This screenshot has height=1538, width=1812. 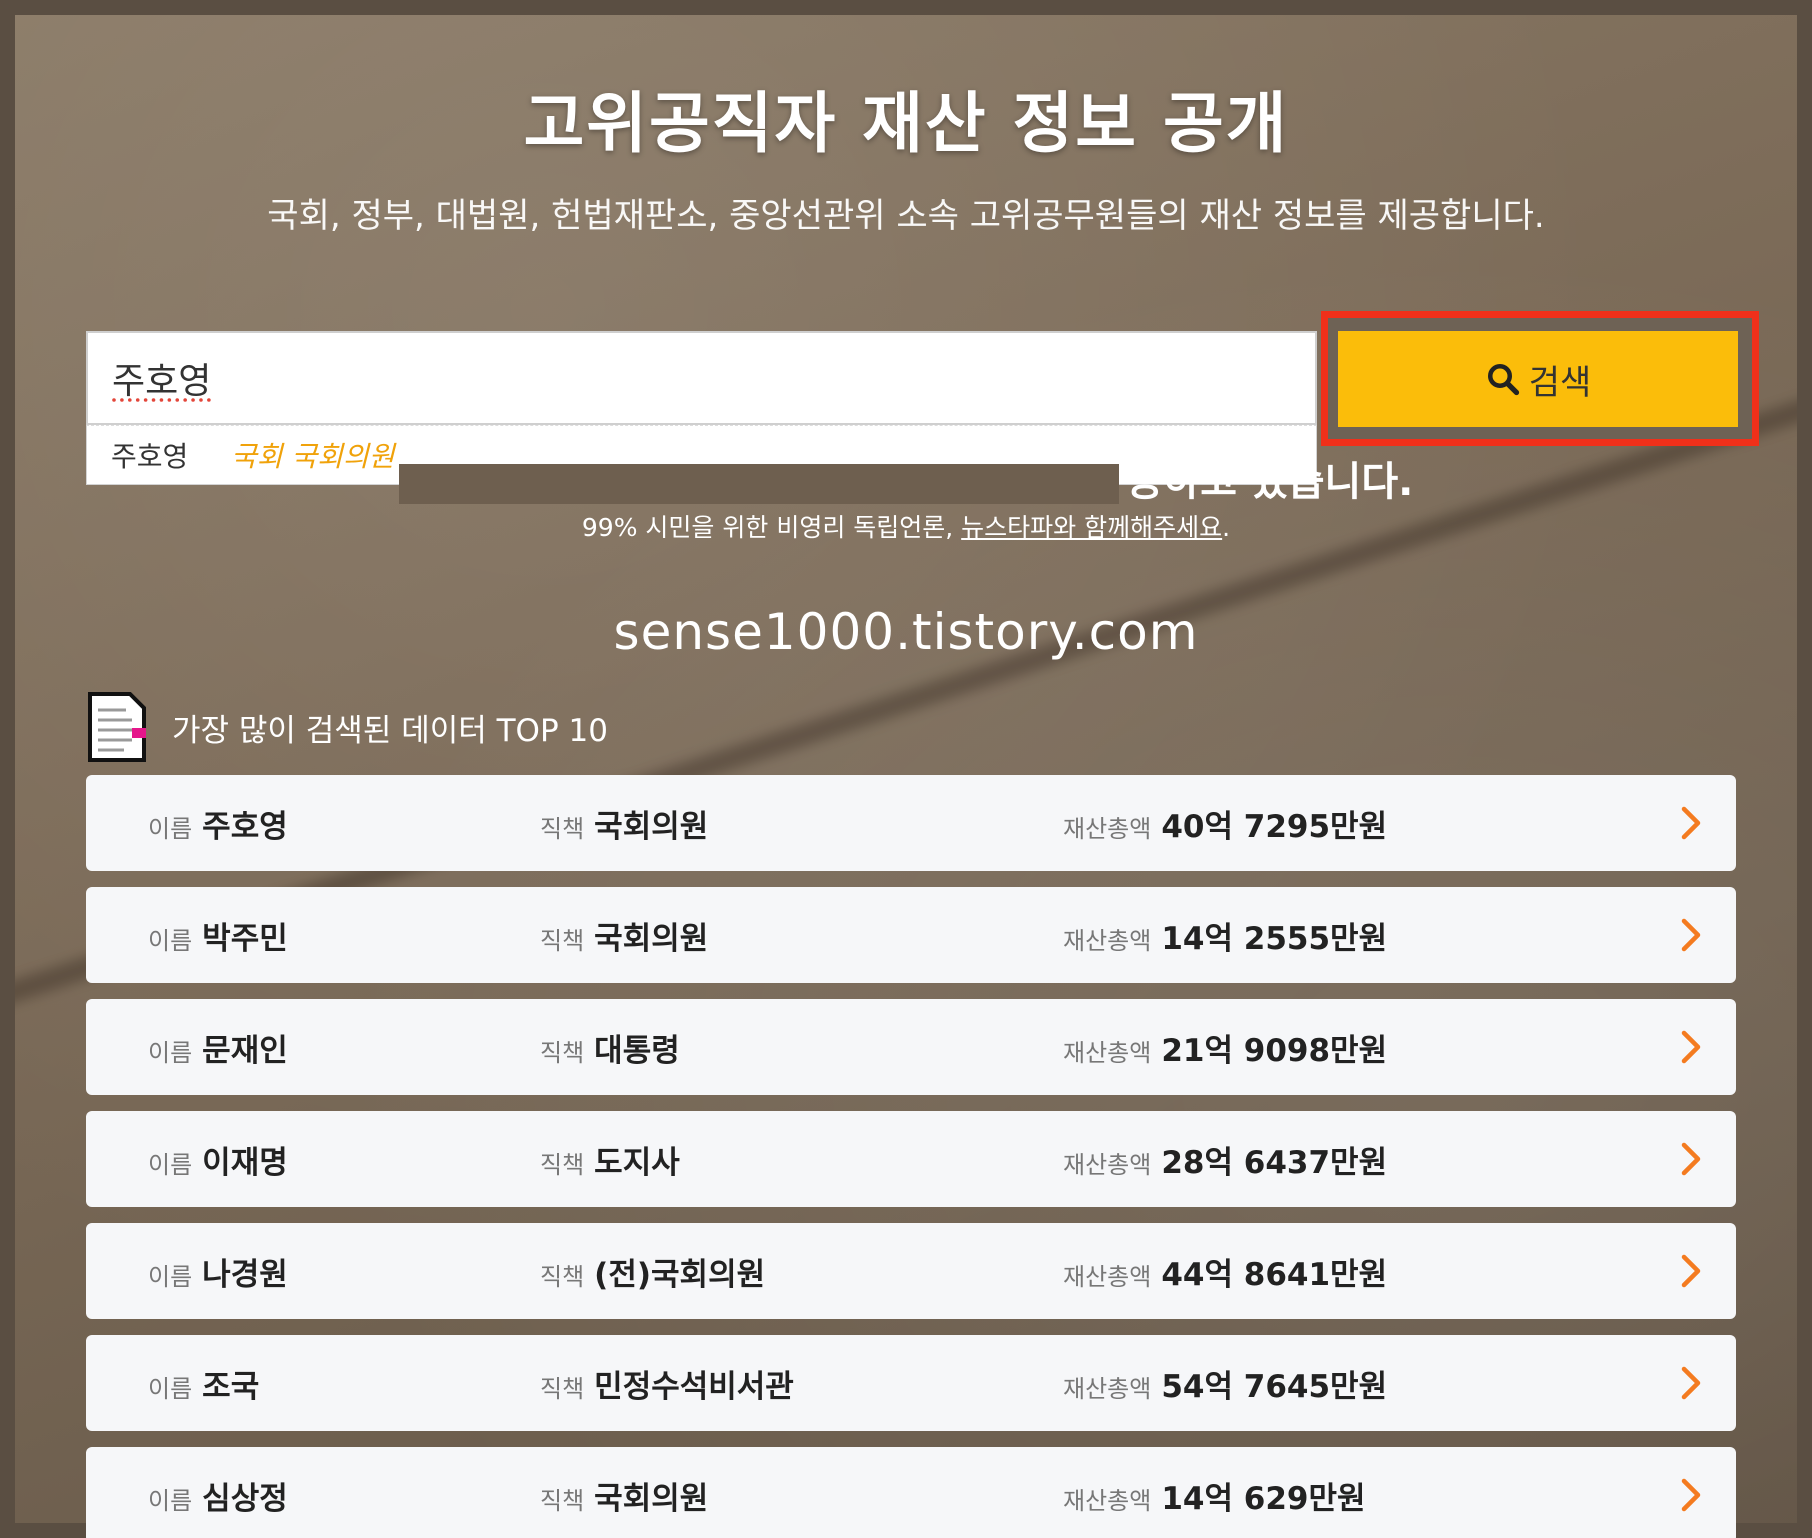 I want to click on result-row: 이름 조국 직책 민정수석비서관 재산총액 54억 7645만원, so click(x=911, y=1383).